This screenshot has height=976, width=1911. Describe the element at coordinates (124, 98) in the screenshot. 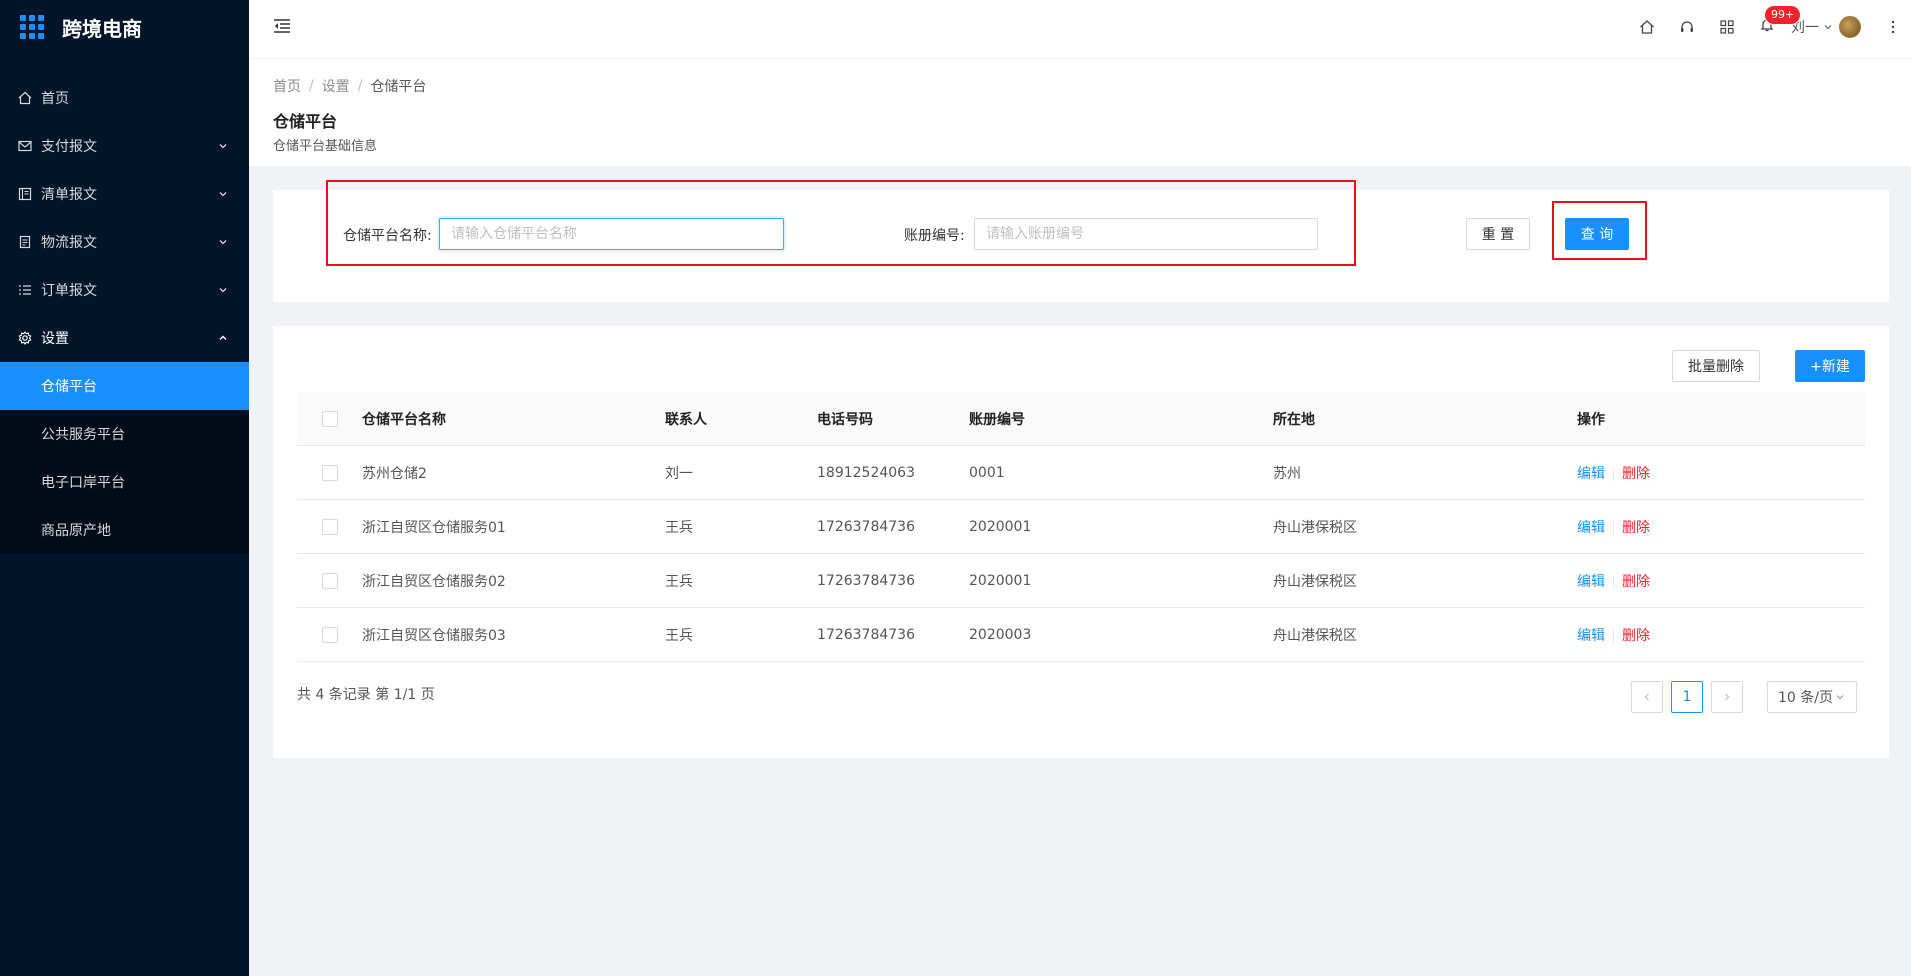

I see `sidebar-item-home: 首页` at that location.